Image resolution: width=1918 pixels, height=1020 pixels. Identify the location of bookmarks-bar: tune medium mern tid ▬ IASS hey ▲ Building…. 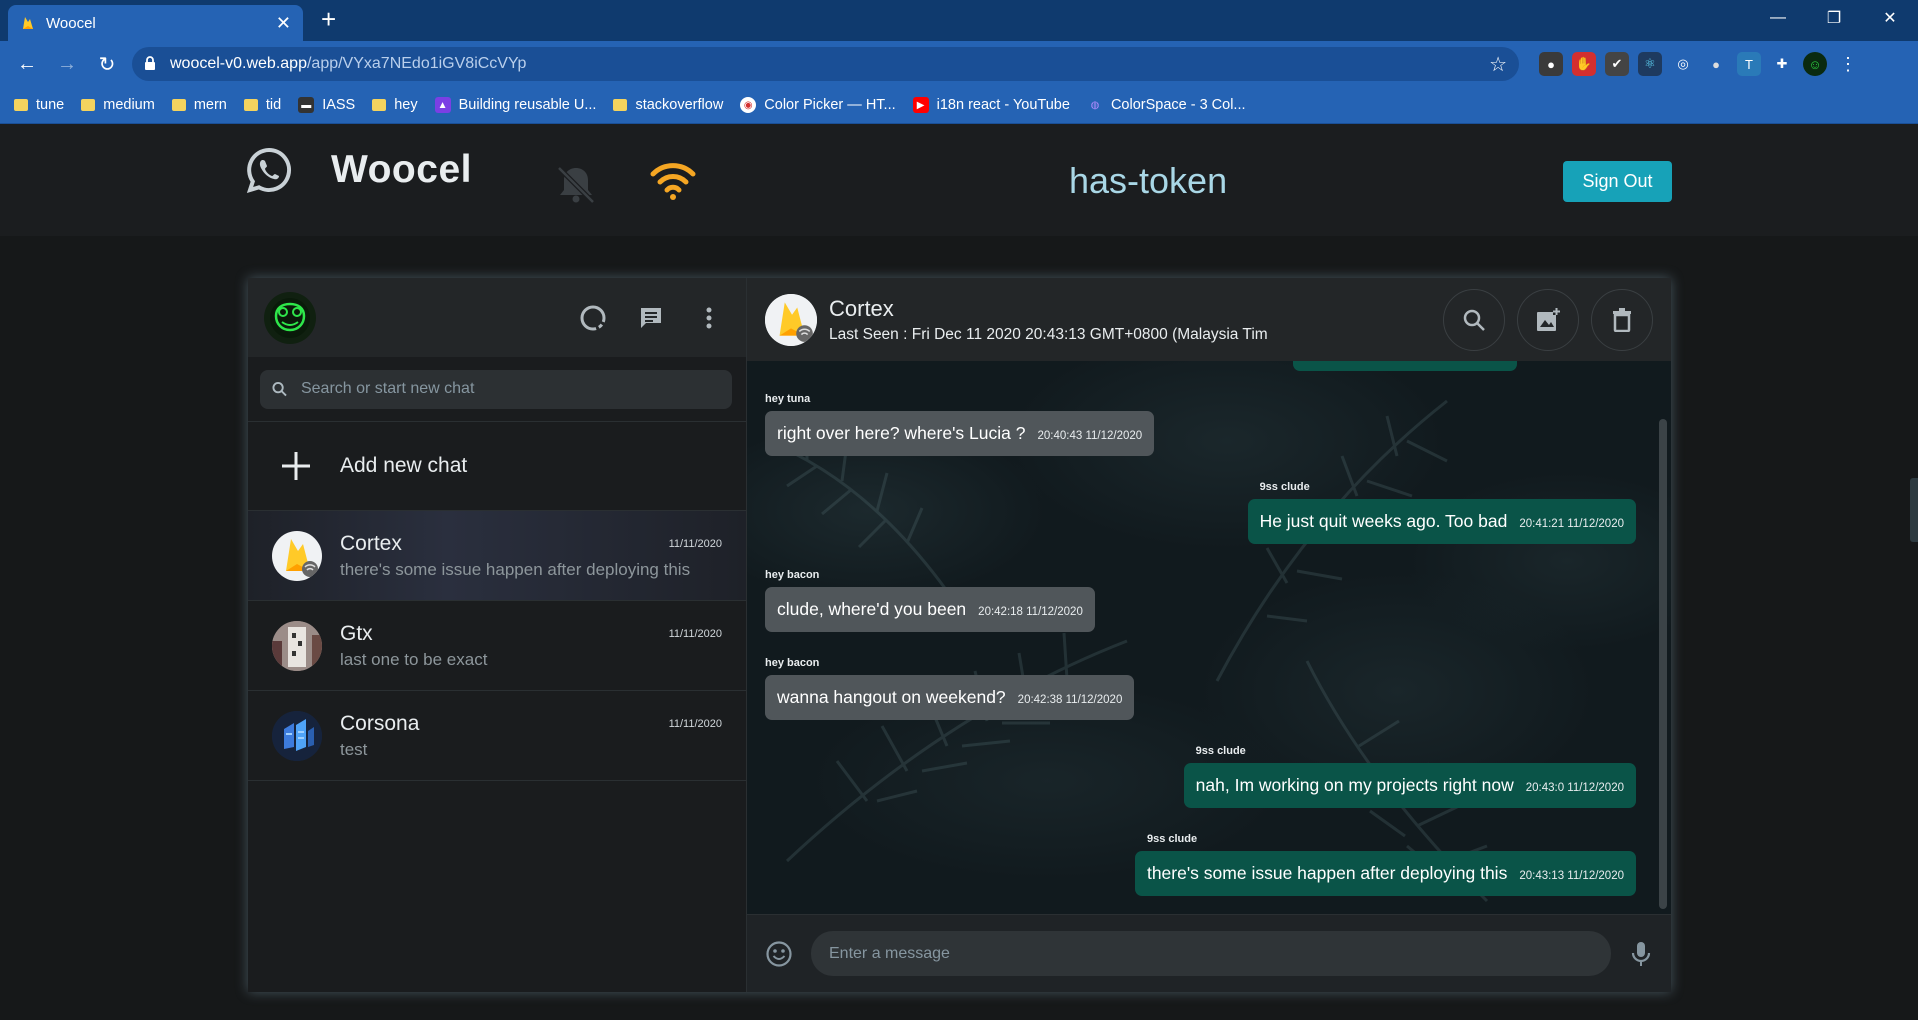
(959, 105).